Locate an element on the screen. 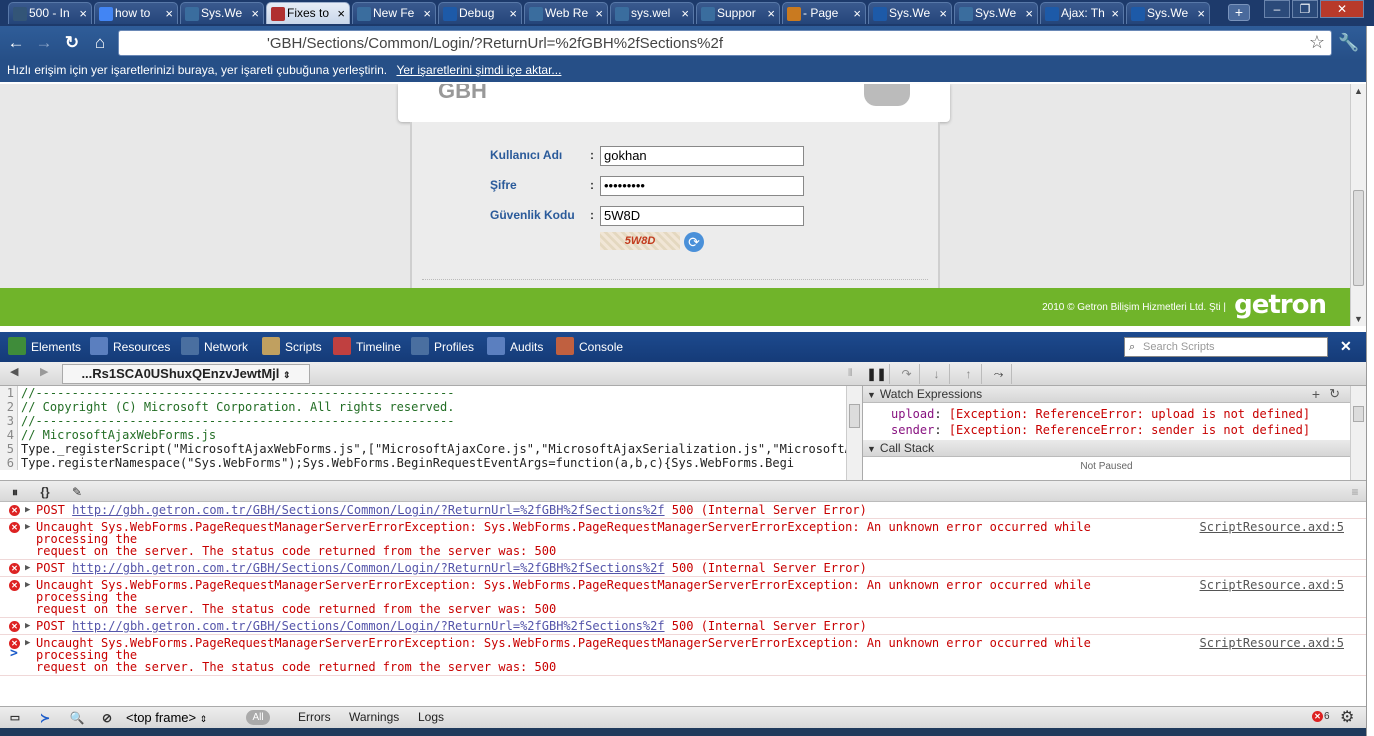  watch-expressions-header: ▼ Watch Expressions + ↻ is located at coordinates (1106, 394).